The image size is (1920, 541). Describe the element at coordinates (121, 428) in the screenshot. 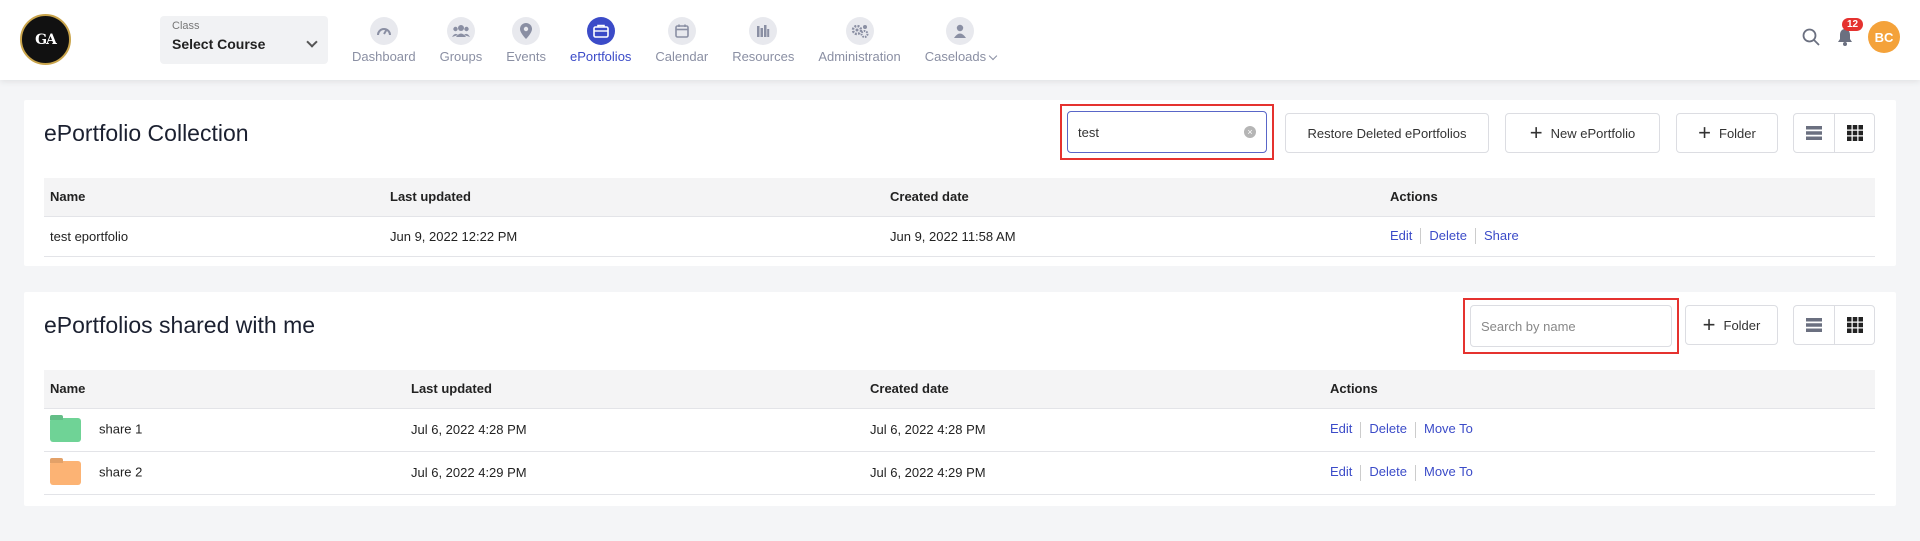

I see `folder-name: share 1` at that location.